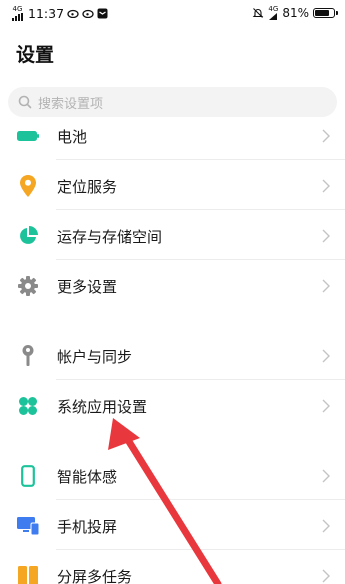  Describe the element at coordinates (28, 574) in the screenshot. I see `split-screen-icon` at that location.